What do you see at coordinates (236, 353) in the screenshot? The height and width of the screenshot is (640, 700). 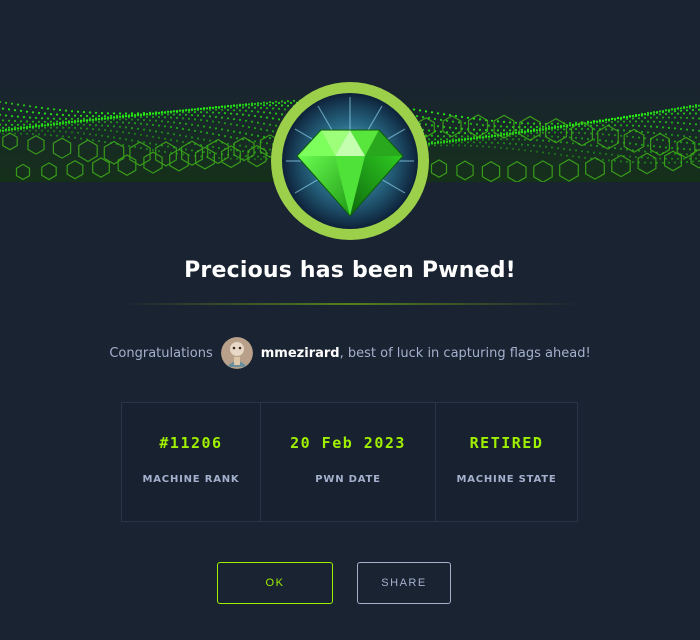 I see `avatar` at bounding box center [236, 353].